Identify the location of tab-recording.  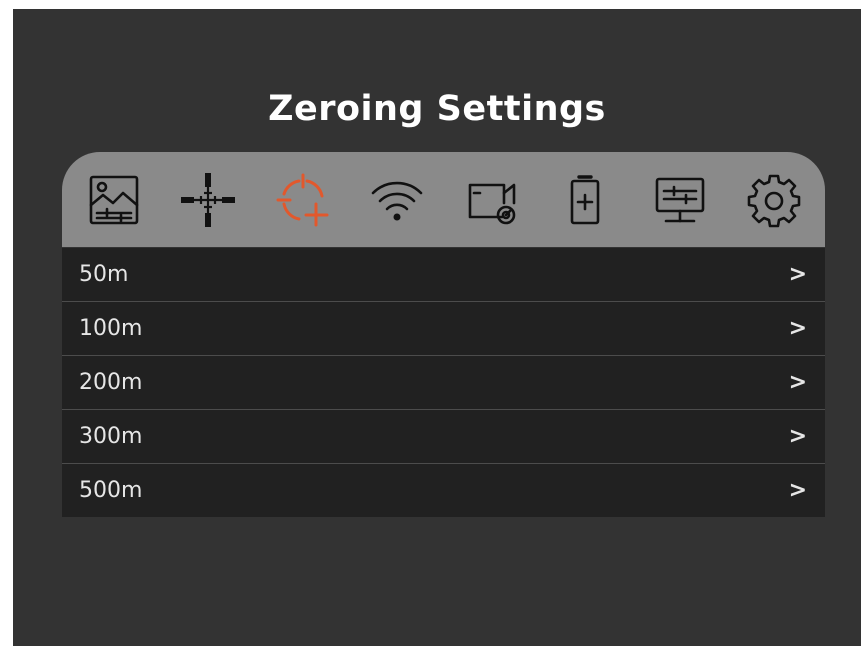
(491, 200).